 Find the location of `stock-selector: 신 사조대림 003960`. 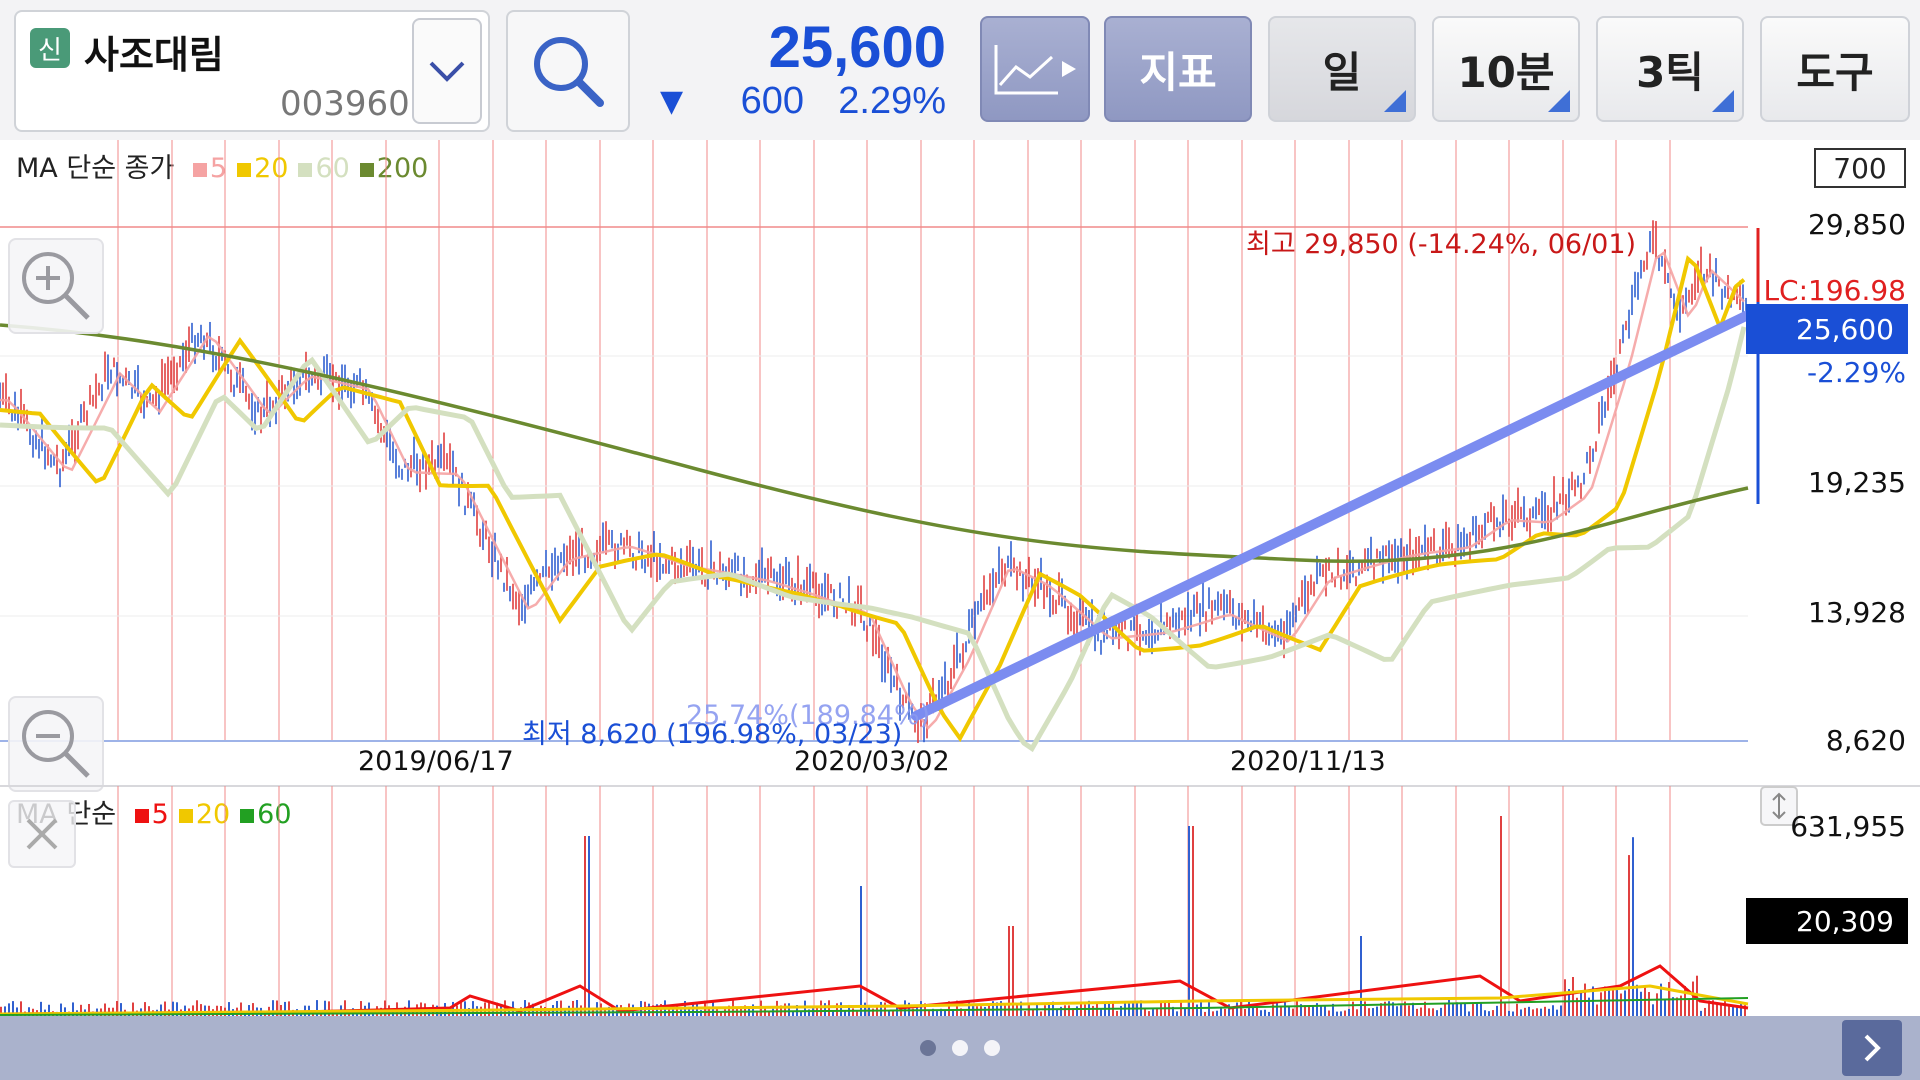

stock-selector: 신 사조대림 003960 is located at coordinates (252, 71).